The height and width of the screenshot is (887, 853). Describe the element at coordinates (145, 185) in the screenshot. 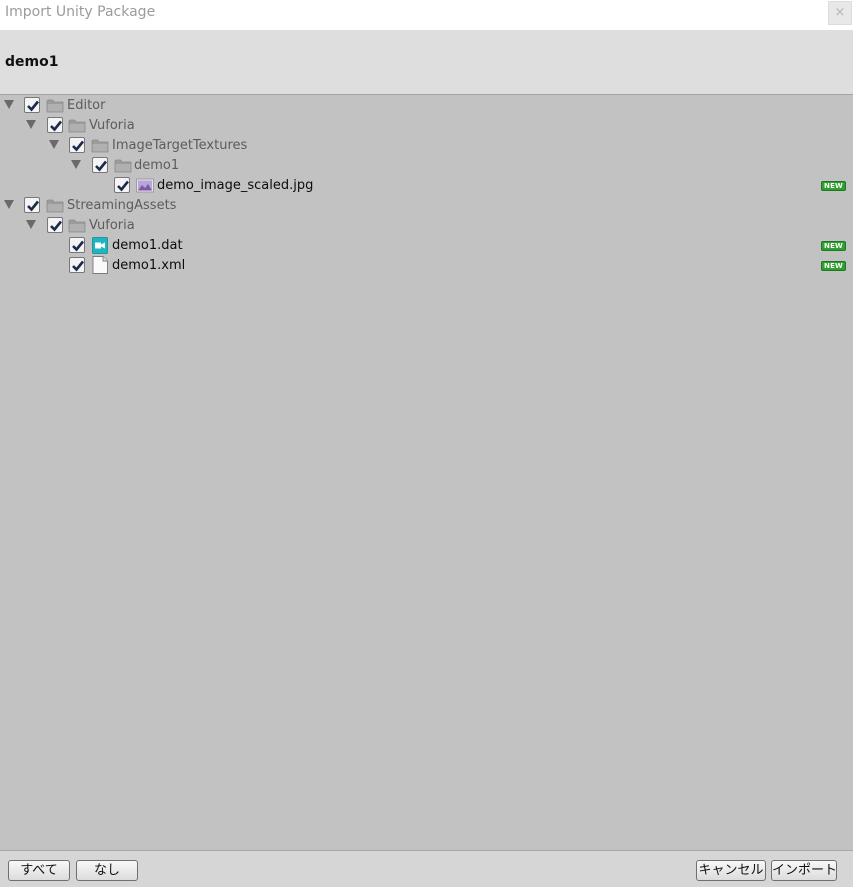

I see `image-file-icon` at that location.